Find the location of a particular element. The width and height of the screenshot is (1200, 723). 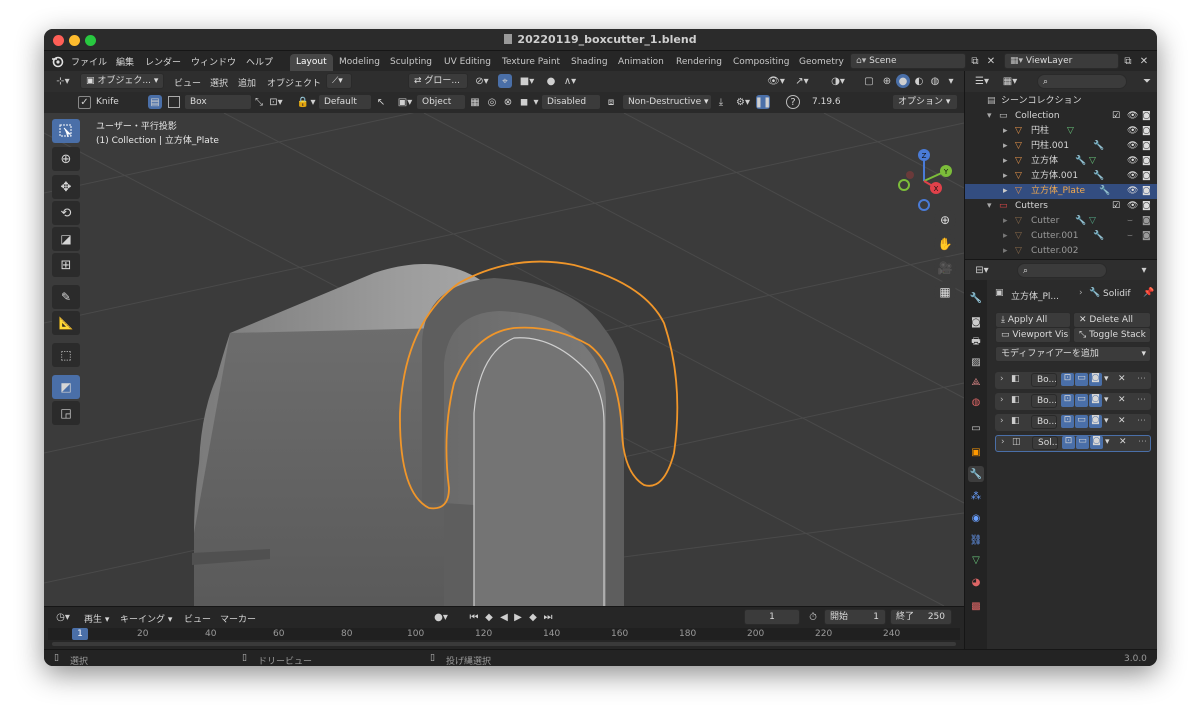

outliner-collection: ▾ ▭ Collection ☑ 👁 ◙ is located at coordinates (1061, 116).